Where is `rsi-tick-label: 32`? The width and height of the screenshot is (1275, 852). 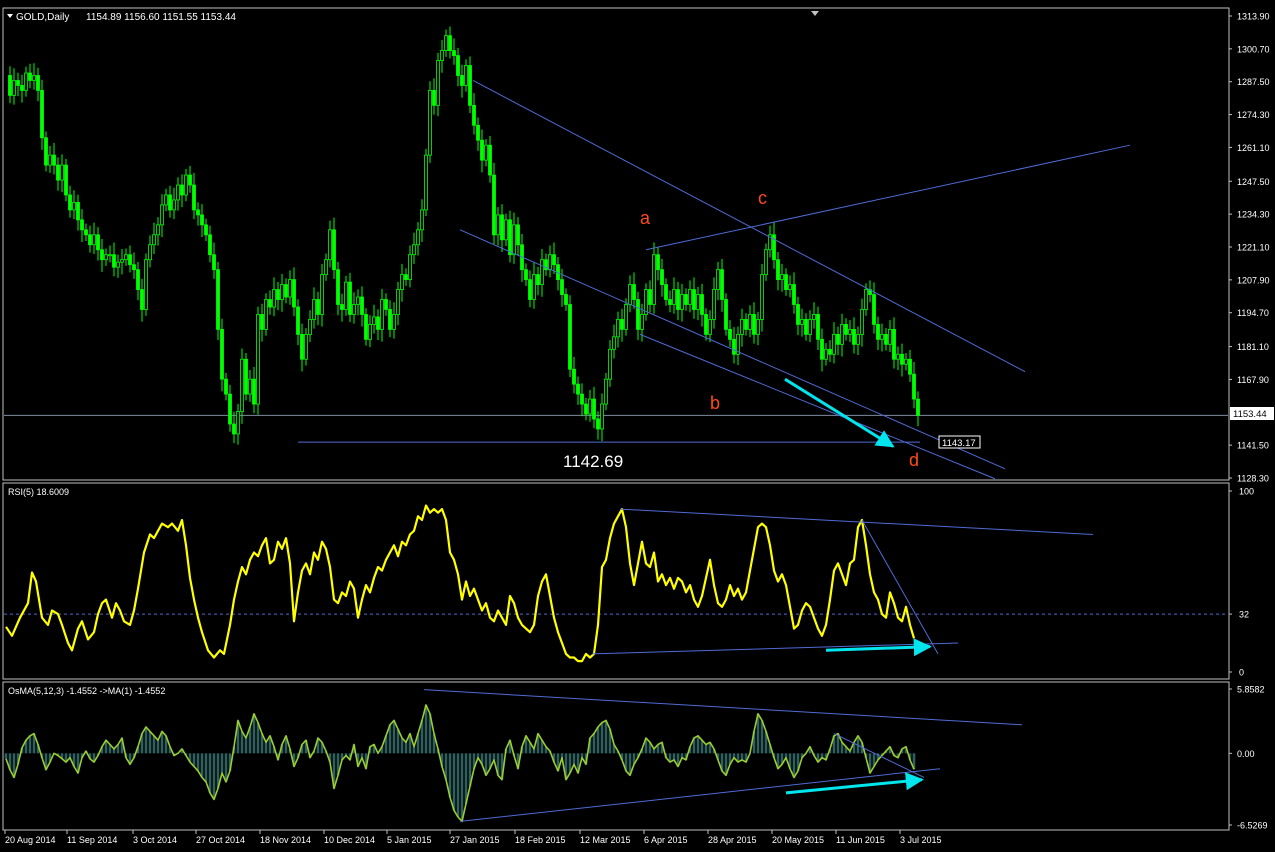
rsi-tick-label: 32 is located at coordinates (1244, 615).